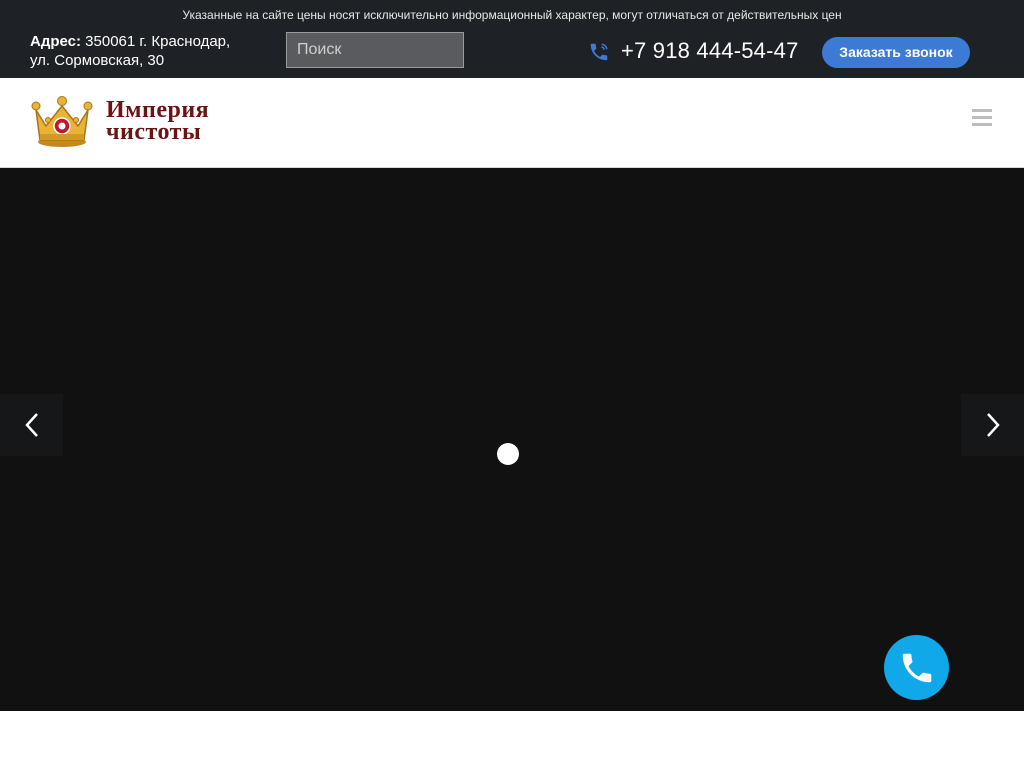 The image size is (1024, 768). What do you see at coordinates (55, 41) in the screenshot?
I see `address-label: Адрес:` at bounding box center [55, 41].